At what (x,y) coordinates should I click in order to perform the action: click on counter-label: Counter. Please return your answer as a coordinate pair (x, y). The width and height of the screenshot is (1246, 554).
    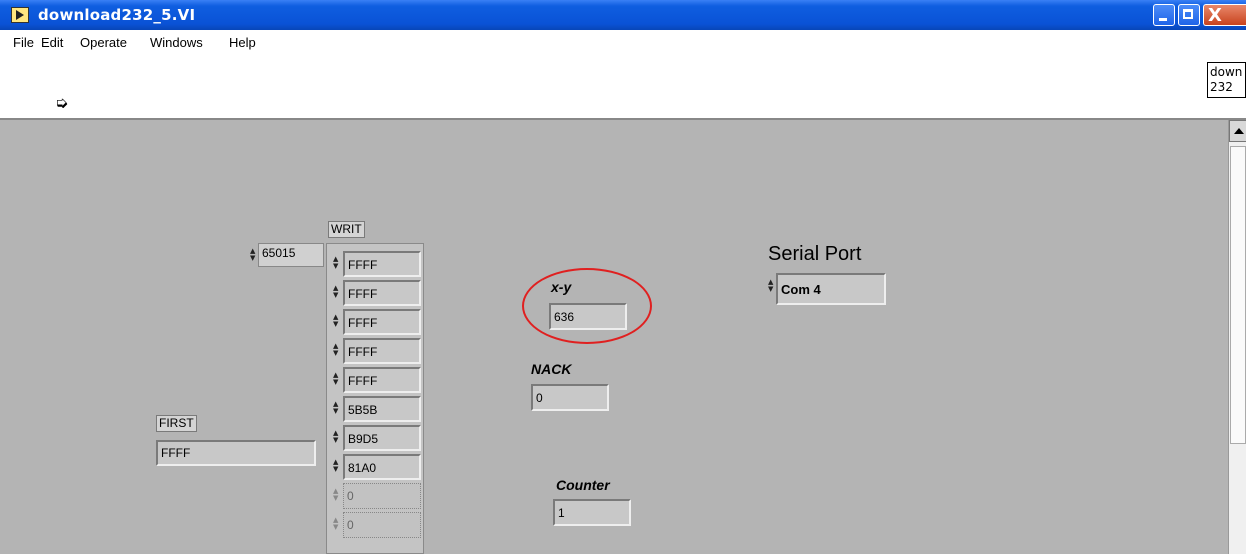
    Looking at the image, I should click on (583, 485).